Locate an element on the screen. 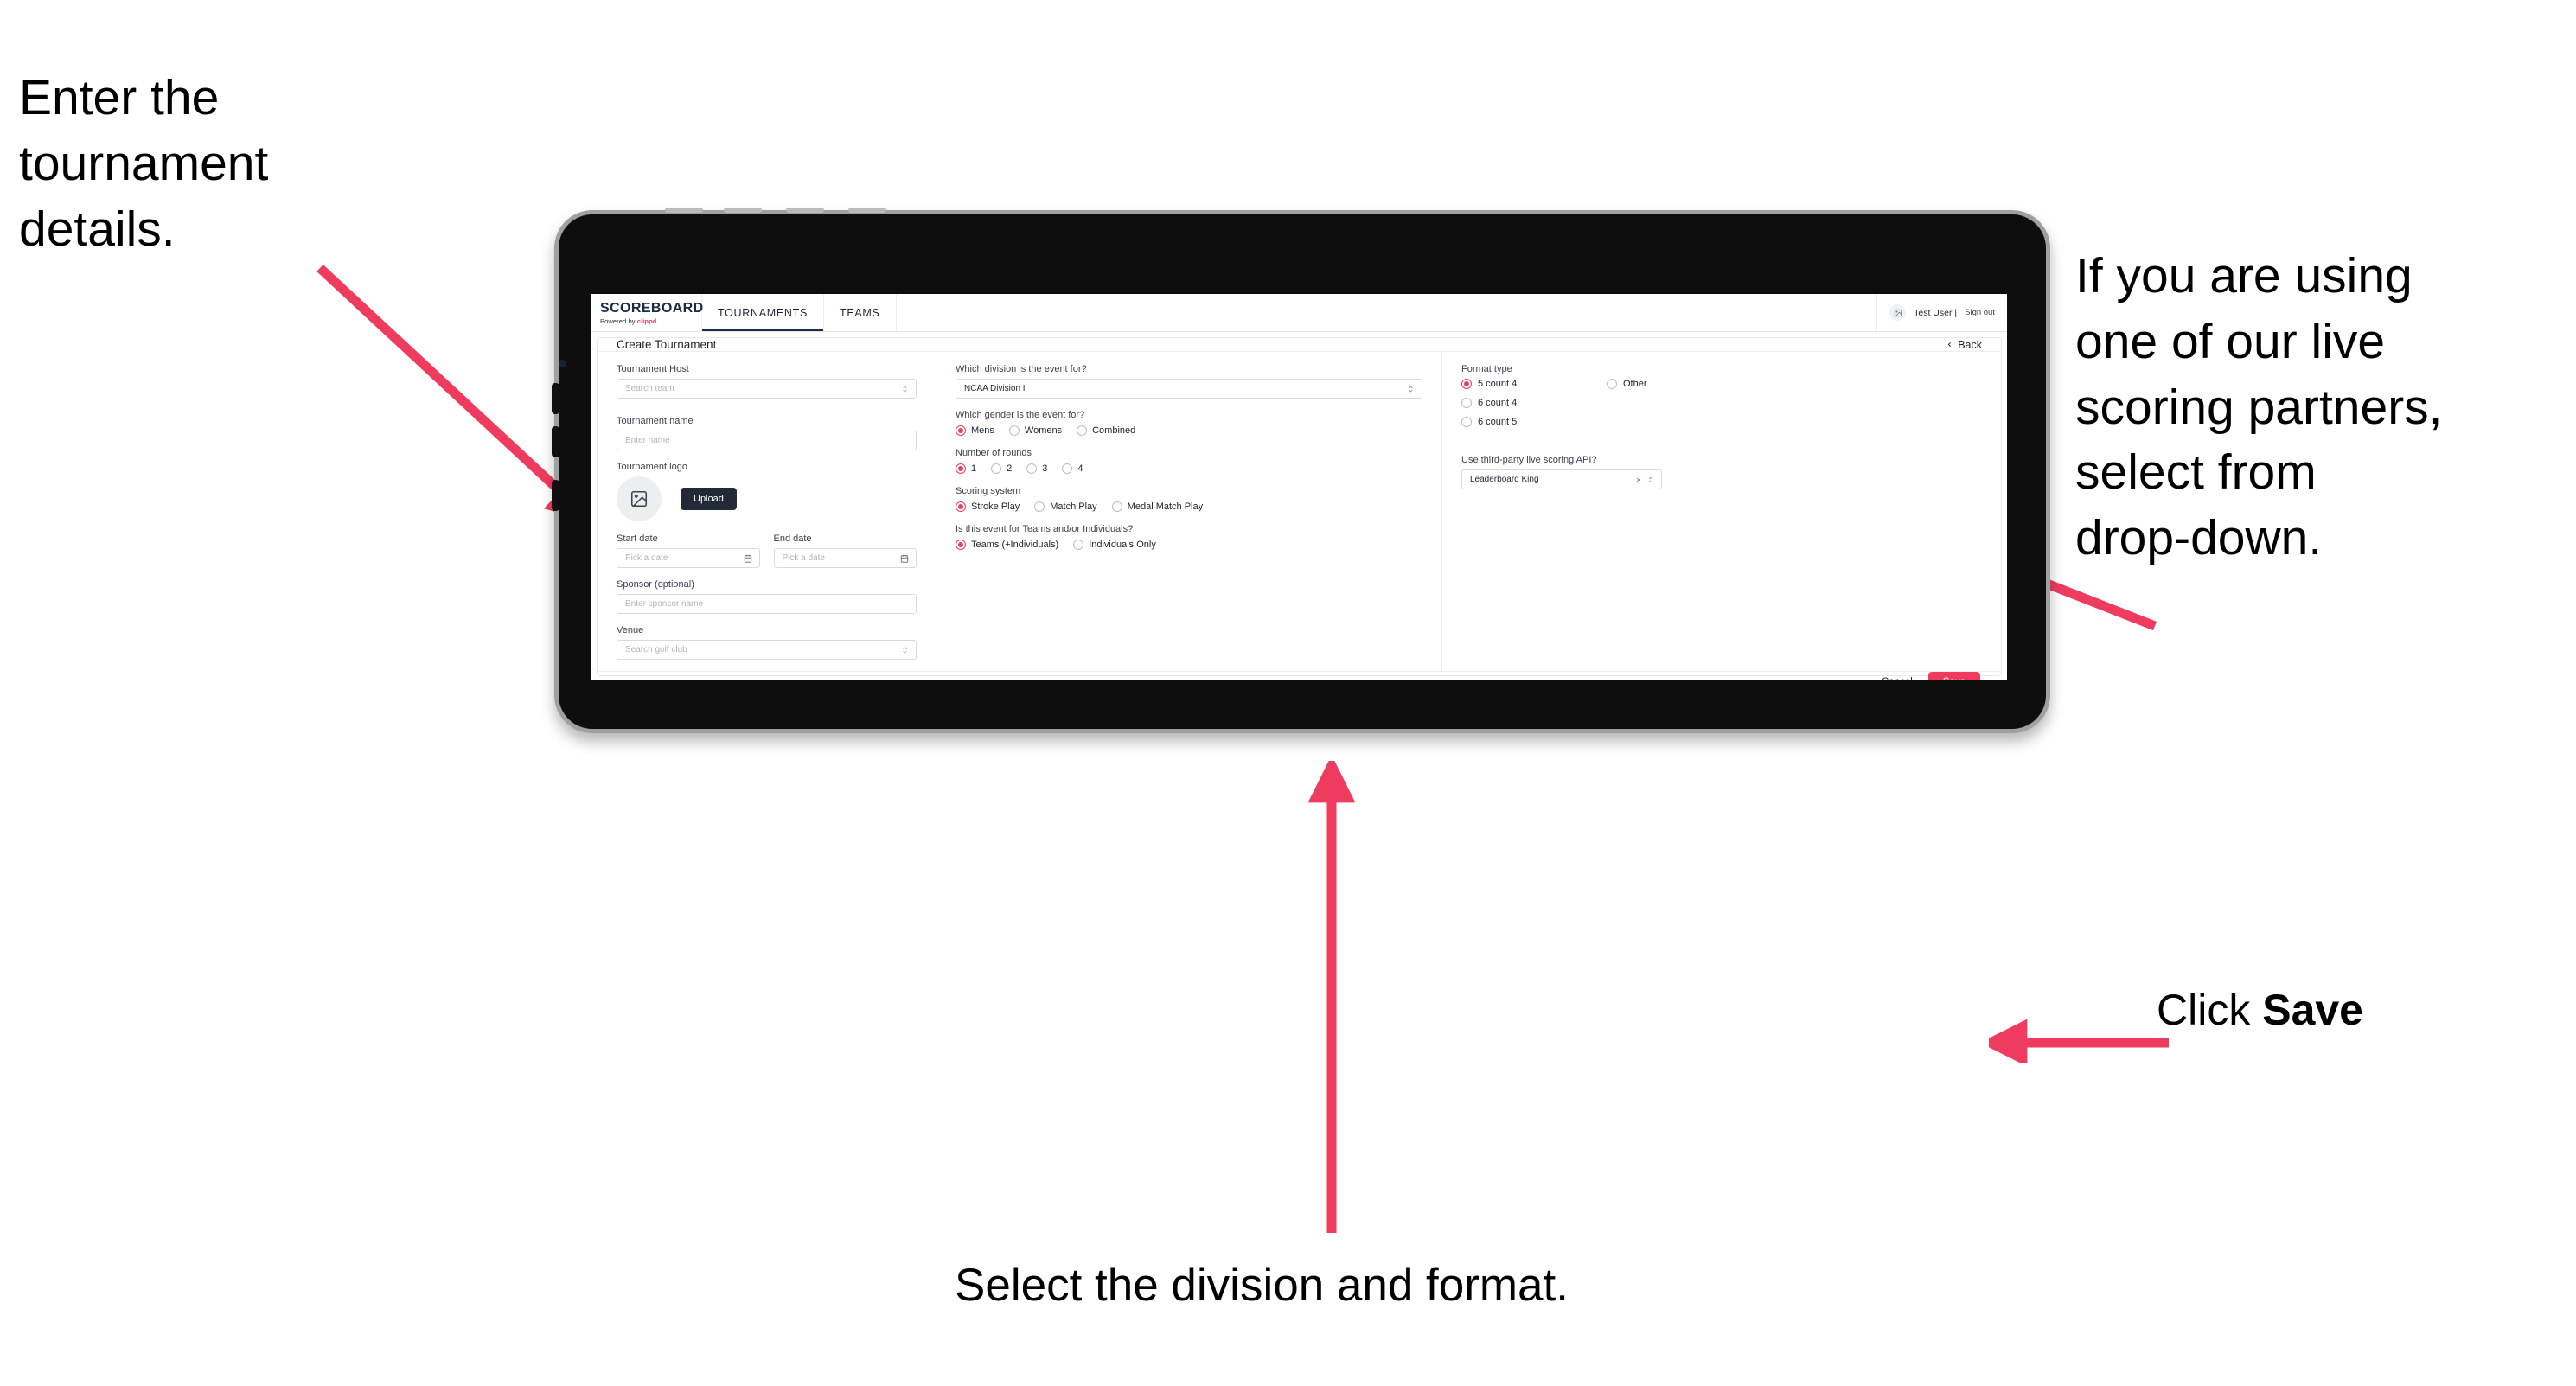 This screenshot has width=2576, height=1386. radio-rounds-1: 1 is located at coordinates (966, 469).